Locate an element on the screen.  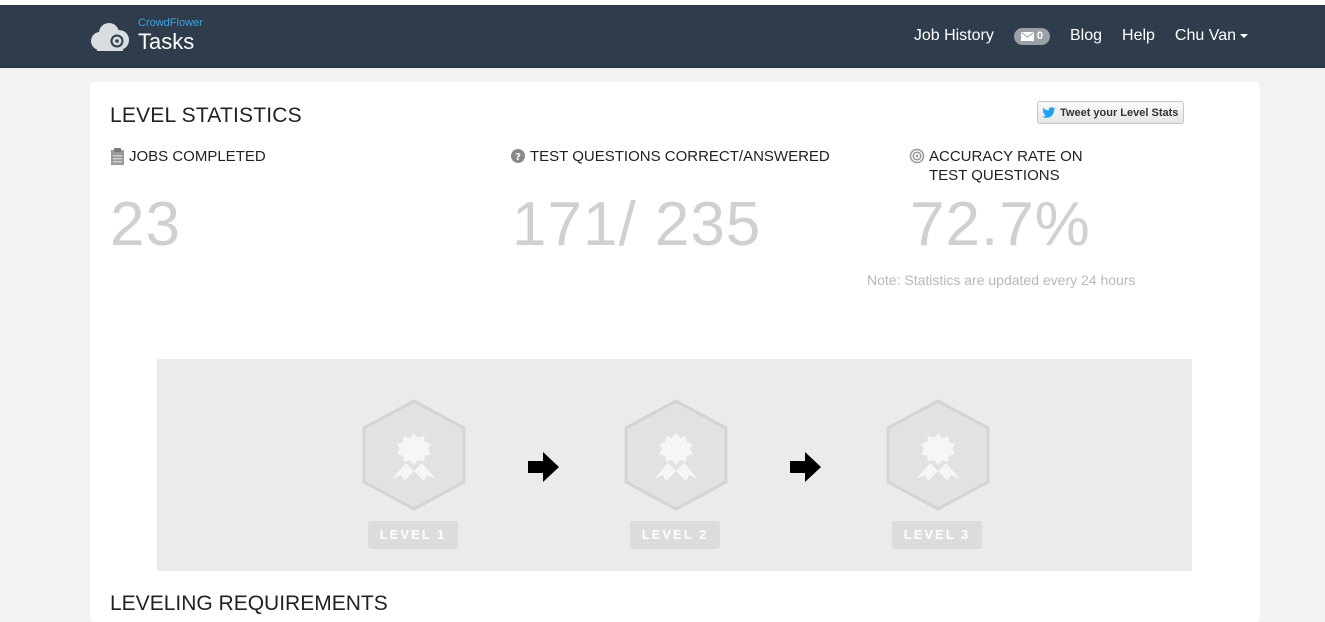
twitter-bird-icon is located at coordinates (1049, 112).